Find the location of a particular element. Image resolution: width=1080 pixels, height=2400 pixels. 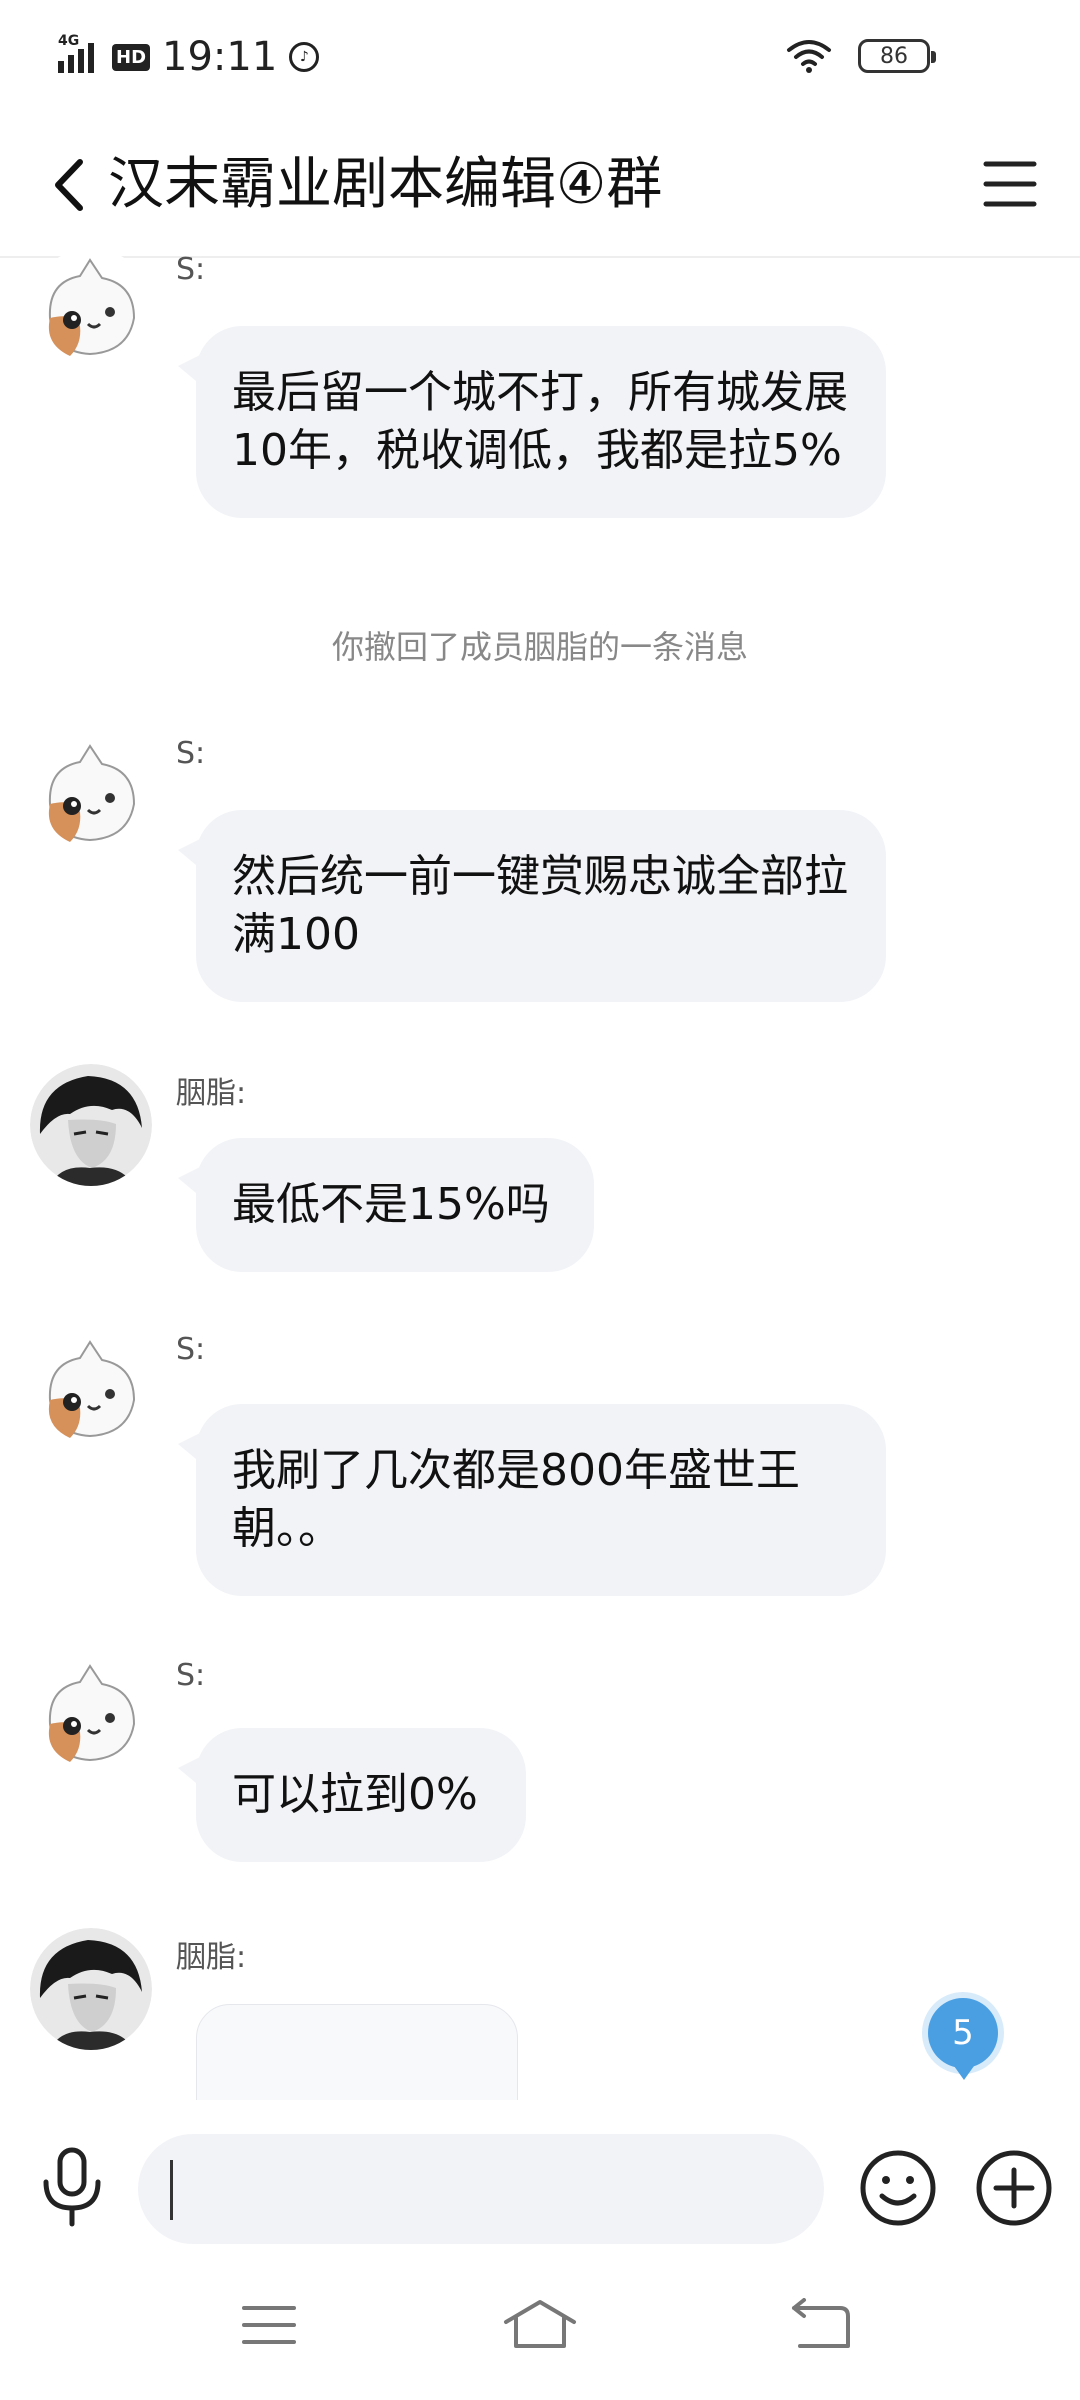

menu-button is located at coordinates (1010, 184).